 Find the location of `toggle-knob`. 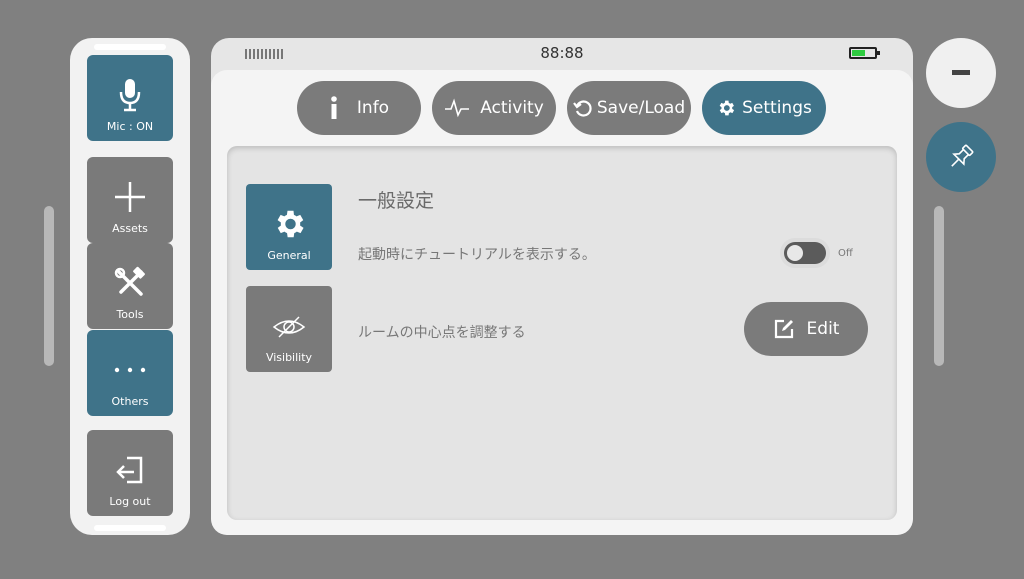

toggle-knob is located at coordinates (795, 253).